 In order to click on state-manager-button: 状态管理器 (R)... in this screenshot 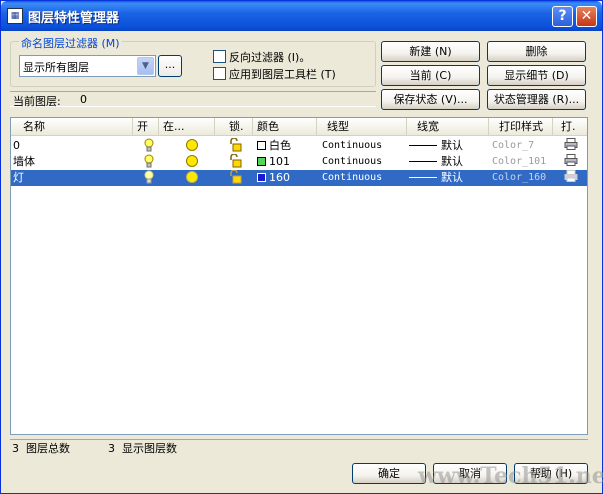, I will do `click(536, 99)`.